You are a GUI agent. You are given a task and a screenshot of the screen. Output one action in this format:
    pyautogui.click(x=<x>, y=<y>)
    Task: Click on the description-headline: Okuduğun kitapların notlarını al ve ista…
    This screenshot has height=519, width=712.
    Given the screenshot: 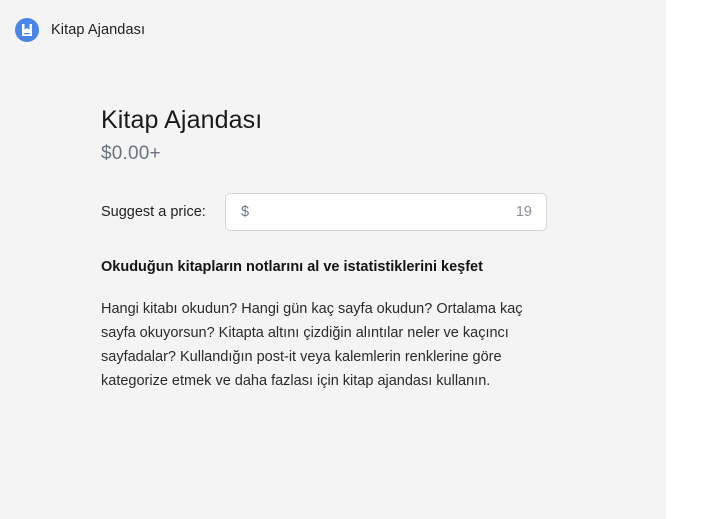 What is the action you would take?
    pyautogui.click(x=292, y=267)
    